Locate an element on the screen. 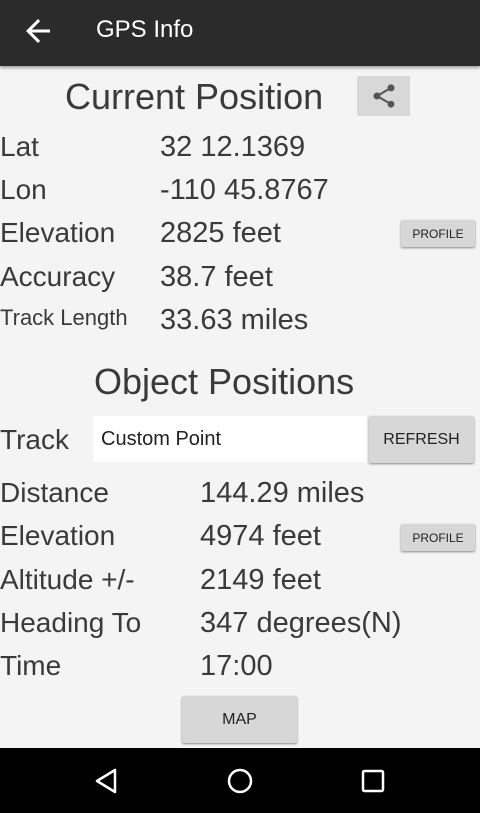 Image resolution: width=480 pixels, height=813 pixels. lon-value: -110 45.8767 is located at coordinates (244, 190).